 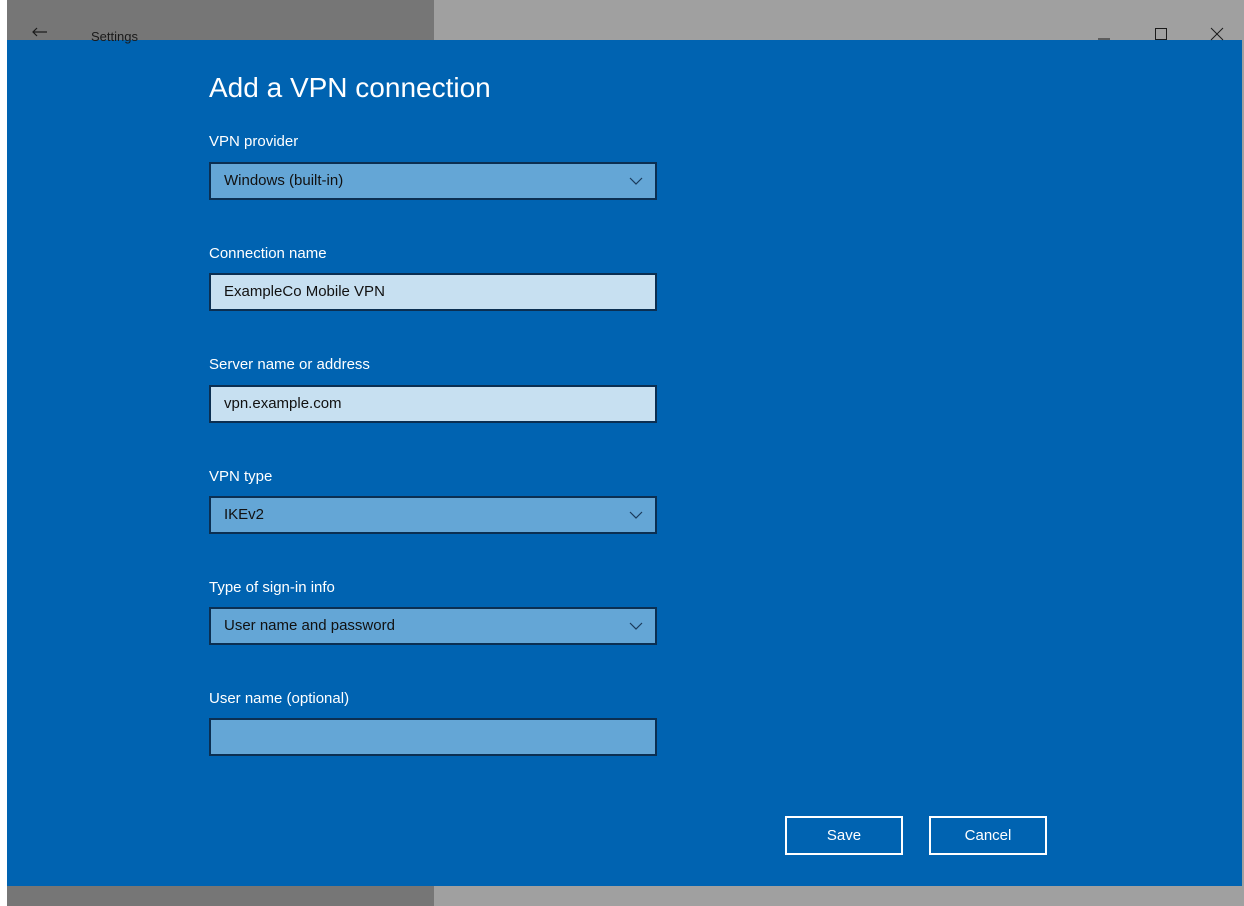 I want to click on save-button: Save, so click(x=844, y=835).